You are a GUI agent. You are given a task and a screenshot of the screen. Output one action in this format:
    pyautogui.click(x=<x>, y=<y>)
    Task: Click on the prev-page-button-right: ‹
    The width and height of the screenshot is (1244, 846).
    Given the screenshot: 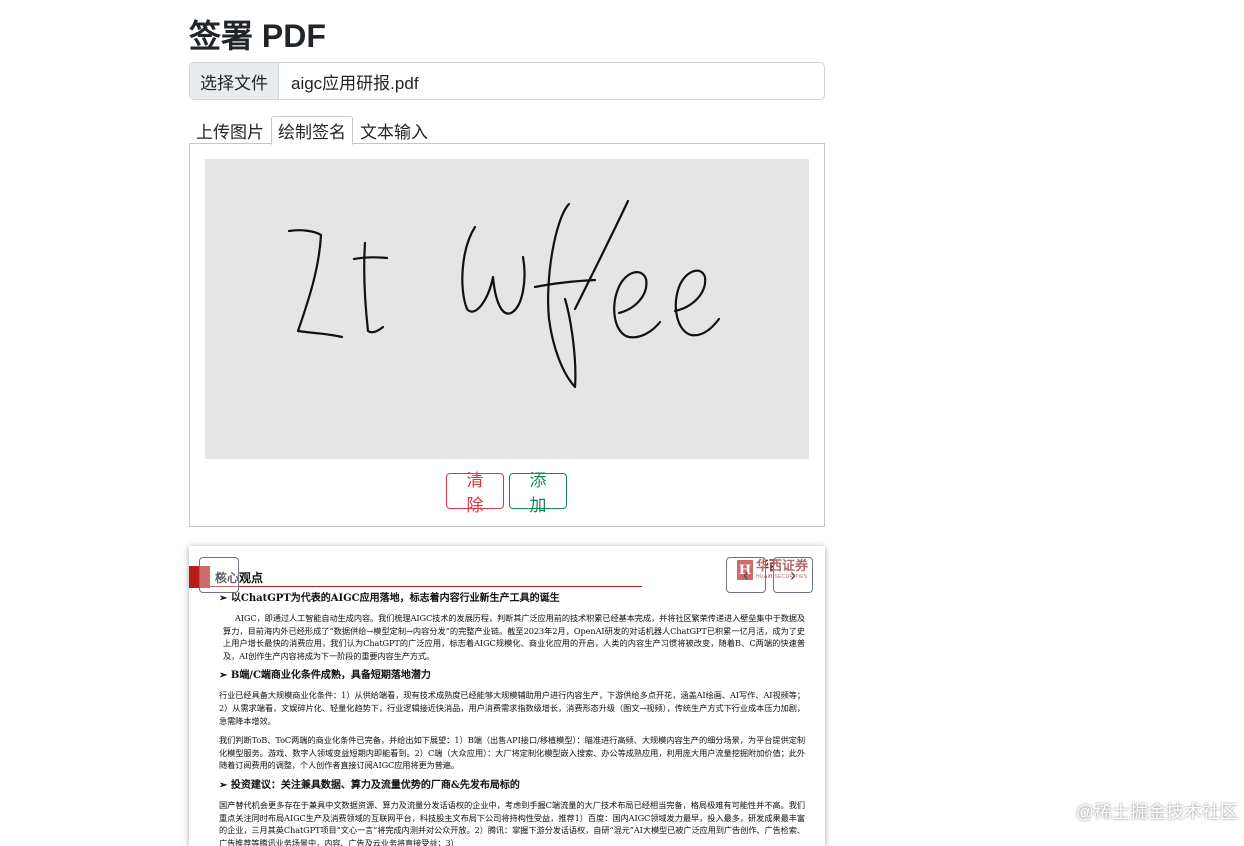 What is the action you would take?
    pyautogui.click(x=746, y=575)
    